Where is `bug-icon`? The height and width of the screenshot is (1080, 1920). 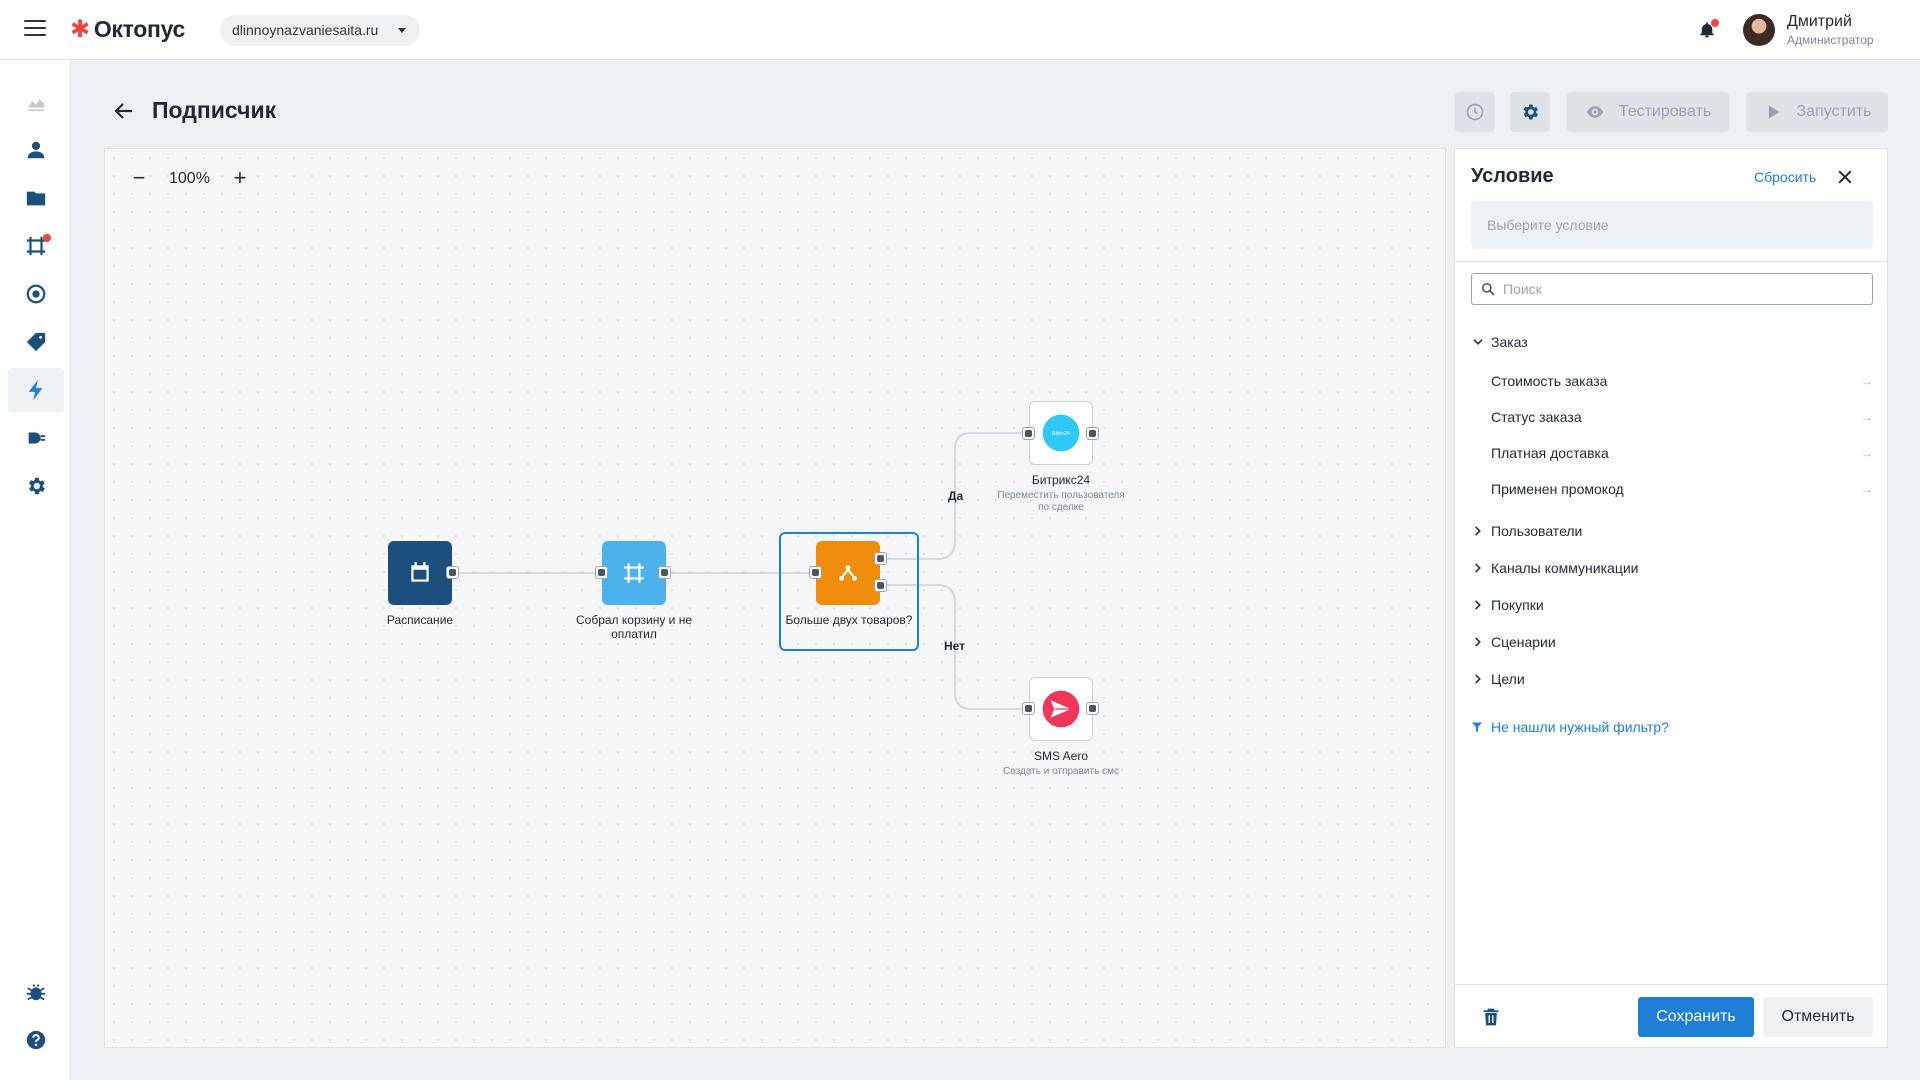 bug-icon is located at coordinates (36, 992).